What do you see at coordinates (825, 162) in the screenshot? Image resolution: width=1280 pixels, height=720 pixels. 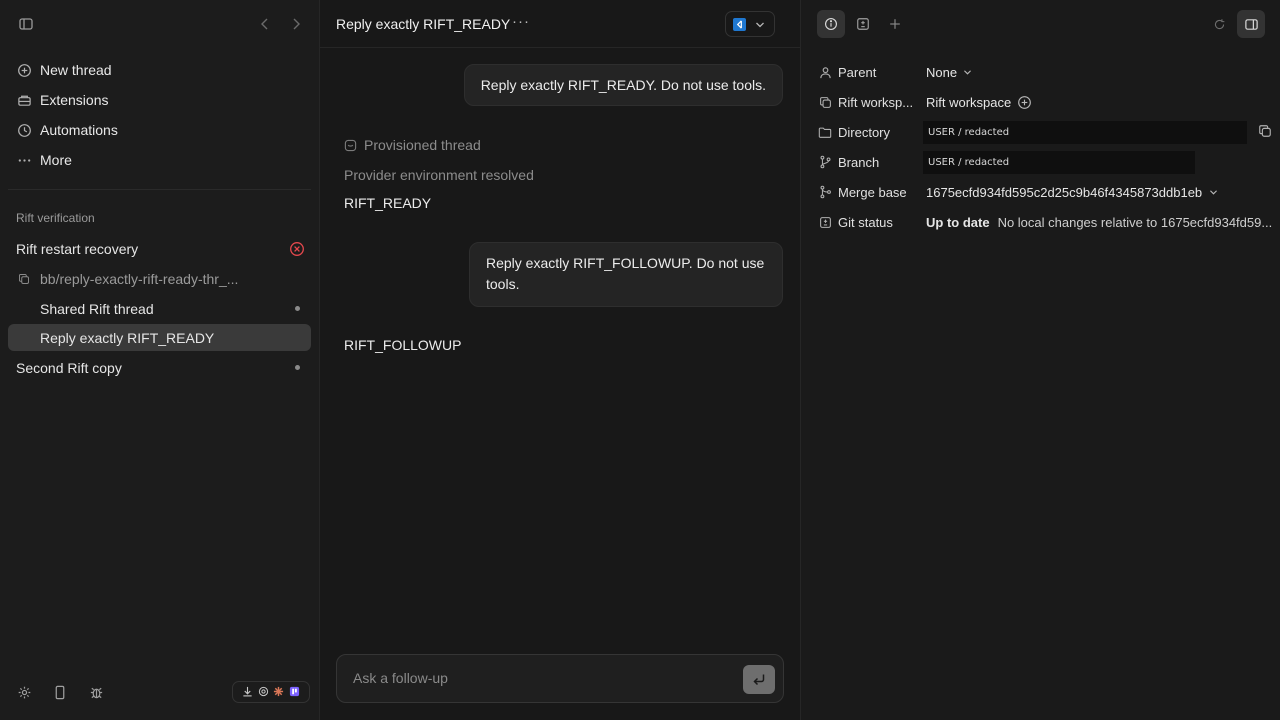 I see `git-branch-icon` at bounding box center [825, 162].